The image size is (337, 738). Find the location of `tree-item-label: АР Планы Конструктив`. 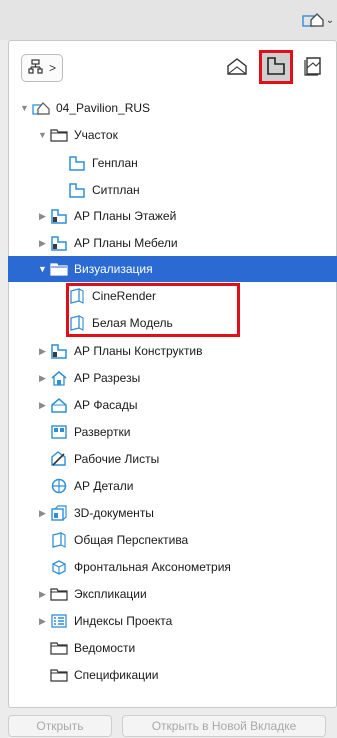

tree-item-label: АР Планы Конструктив is located at coordinates (138, 351).